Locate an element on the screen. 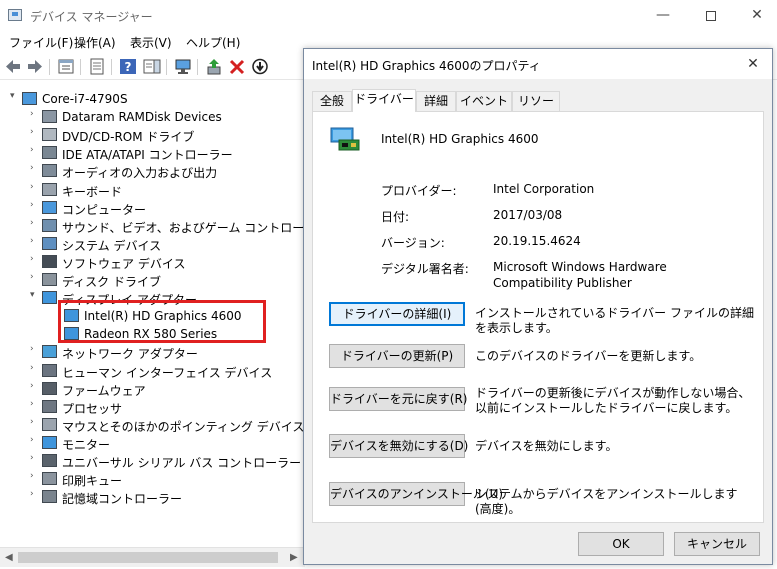  highlight-annotation is located at coordinates (162, 321).